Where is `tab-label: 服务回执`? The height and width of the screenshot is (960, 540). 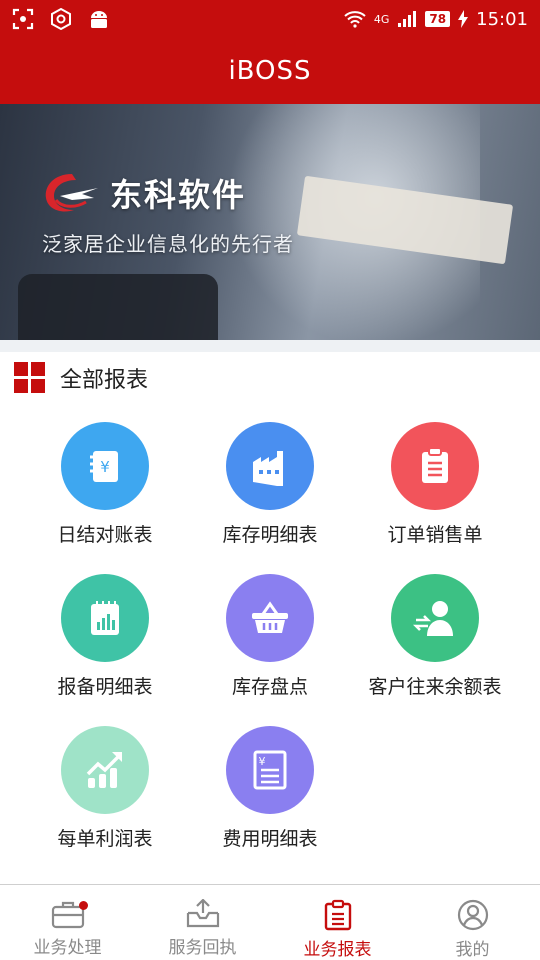
tab-label: 服务回执 is located at coordinates (202, 948).